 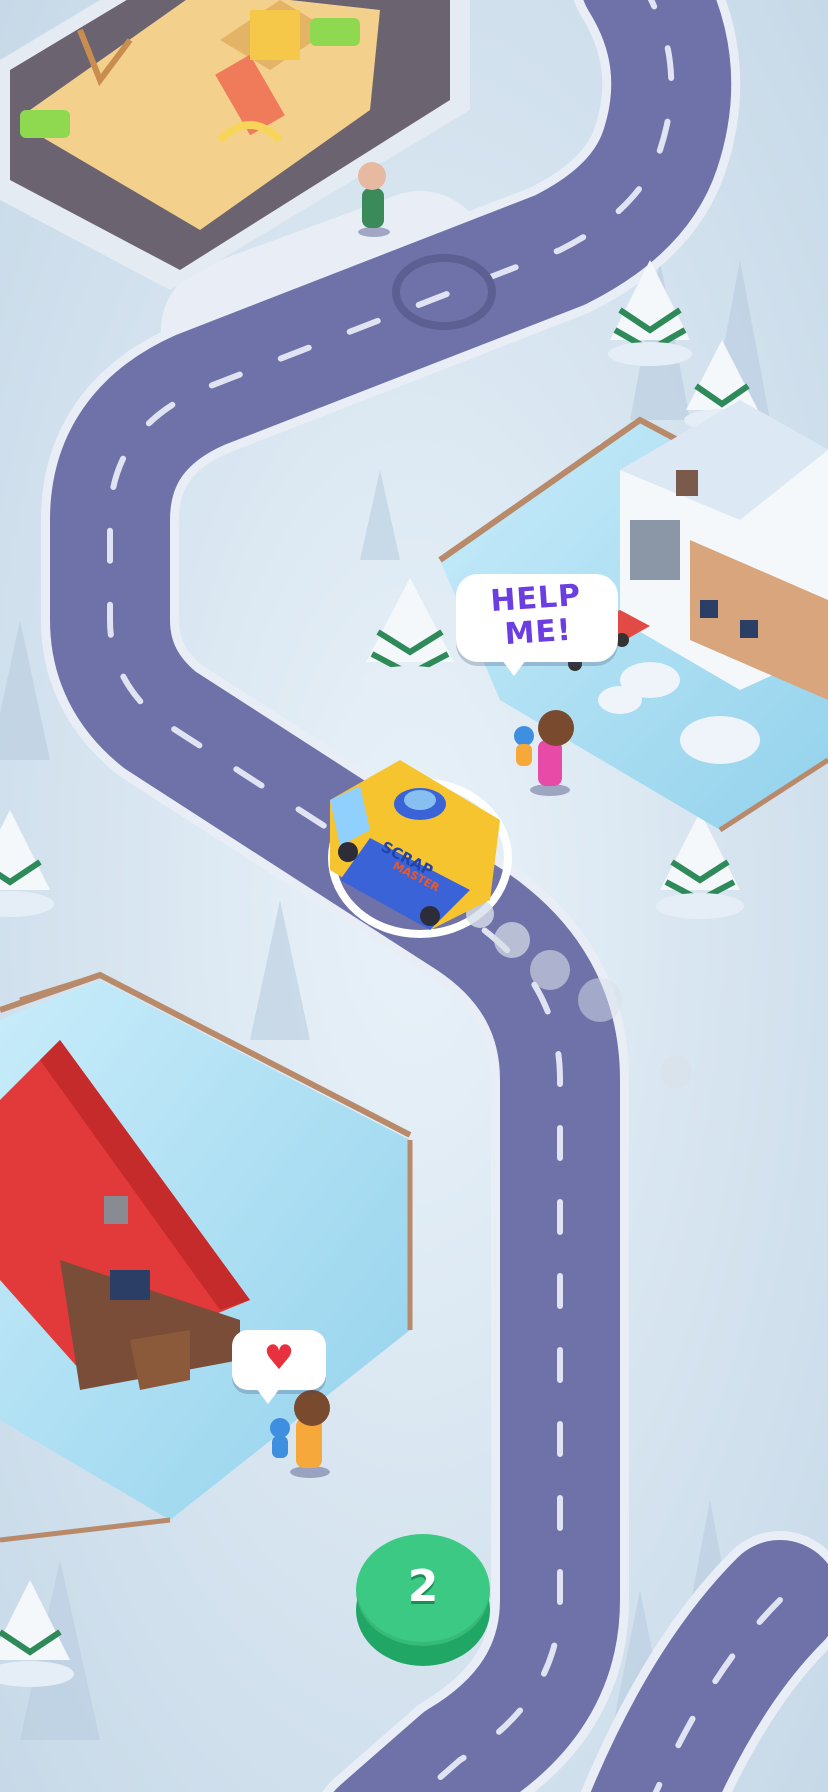 I want to click on level-number: 2, so click(x=423, y=1586).